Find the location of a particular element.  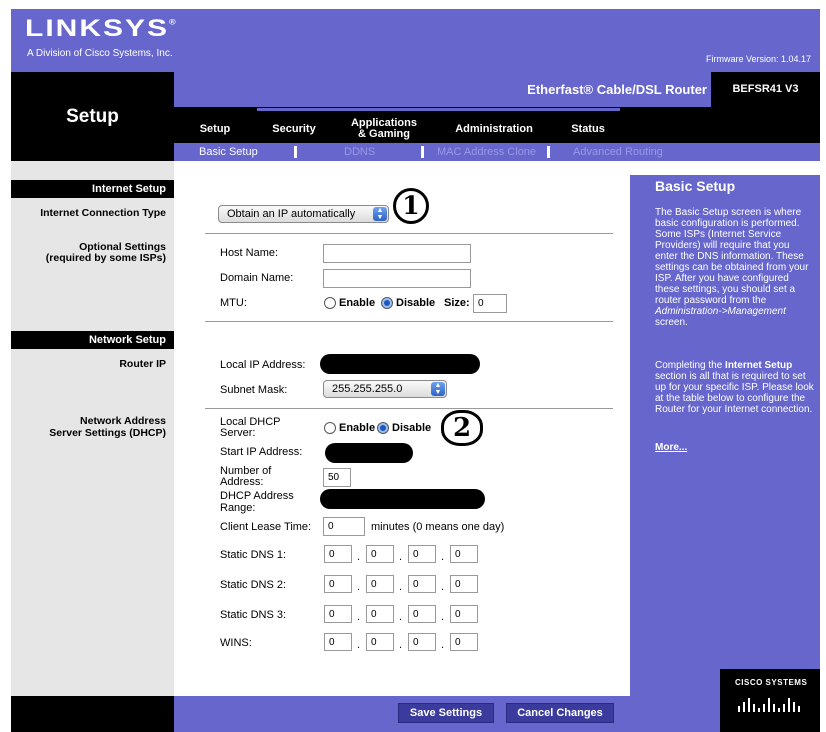

redacted-start-ip is located at coordinates (369, 453).